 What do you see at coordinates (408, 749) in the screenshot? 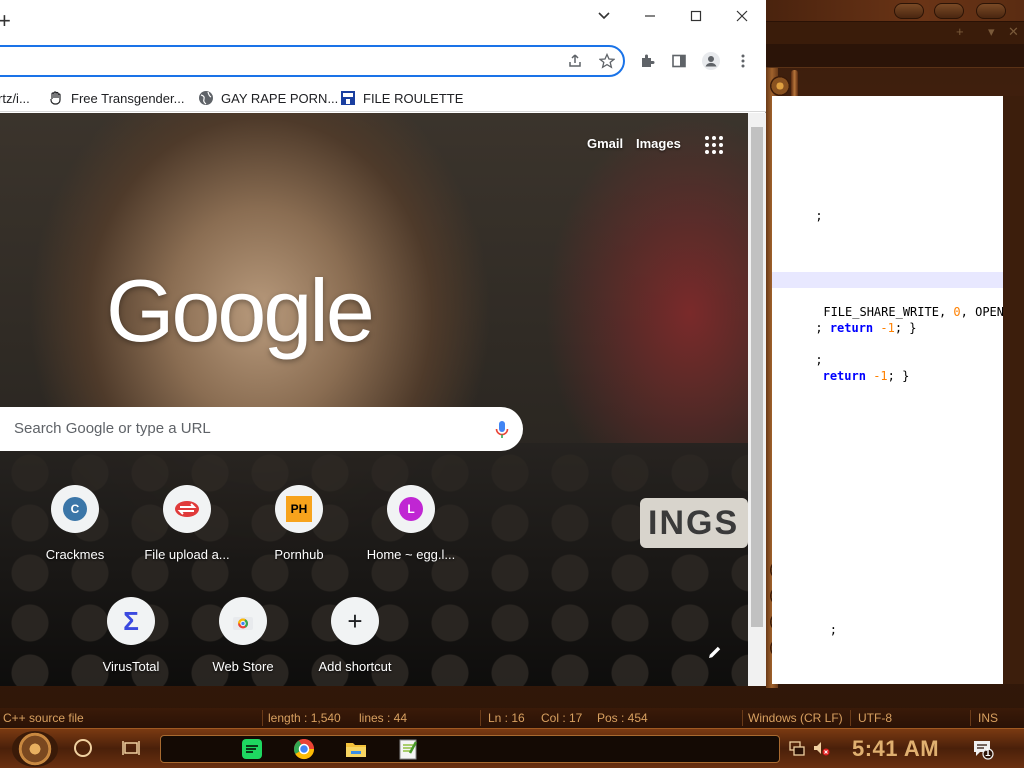
I see `notepadpp-icon` at bounding box center [408, 749].